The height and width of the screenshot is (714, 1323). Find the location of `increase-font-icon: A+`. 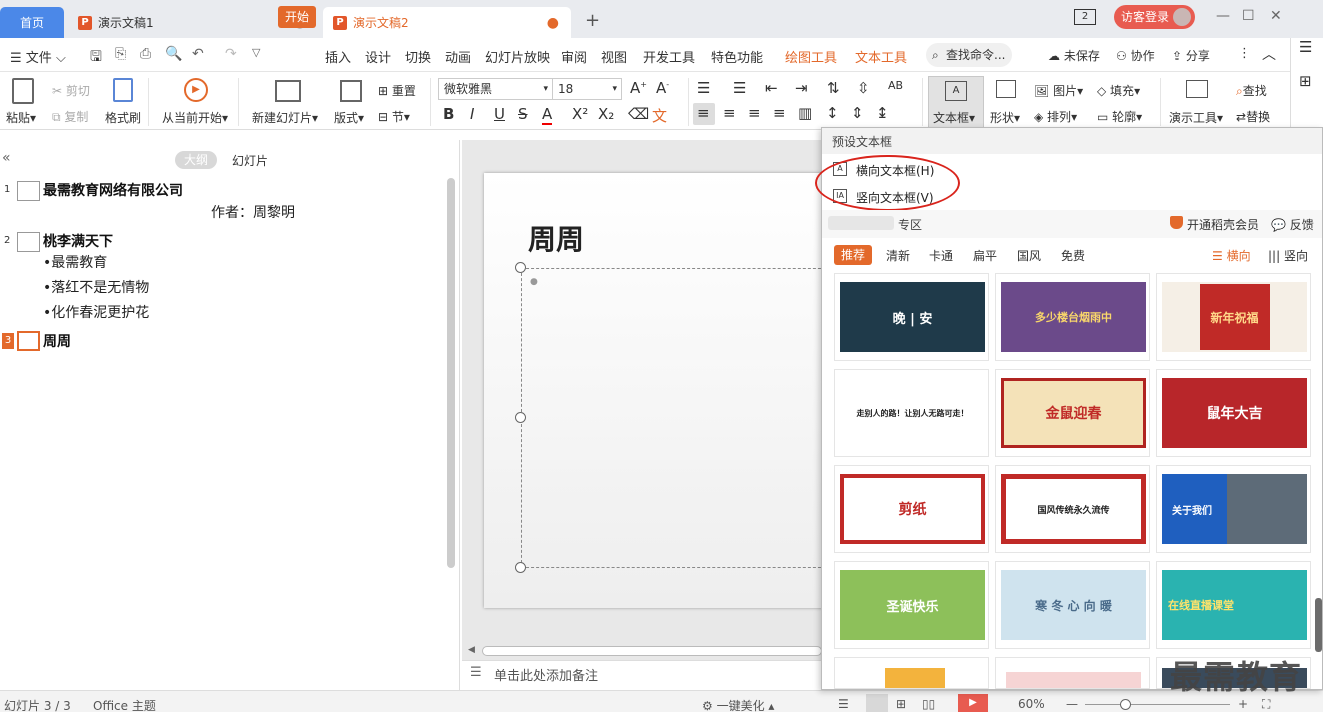

increase-font-icon: A+ is located at coordinates (638, 88).